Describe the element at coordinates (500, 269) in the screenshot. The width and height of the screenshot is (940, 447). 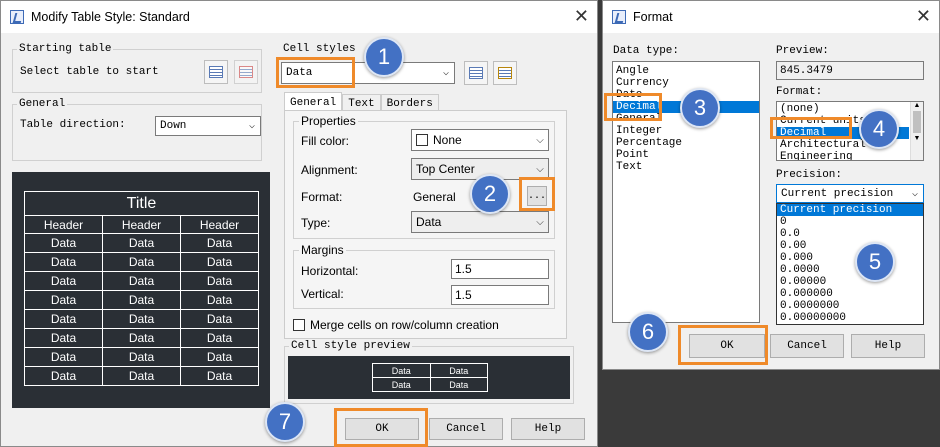
I see `horizontal-margin-input: 1.5` at that location.